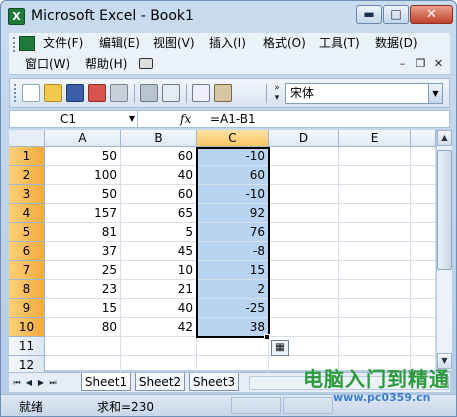 The image size is (457, 417). Describe the element at coordinates (119, 93) in the screenshot. I see `email-icon` at that location.